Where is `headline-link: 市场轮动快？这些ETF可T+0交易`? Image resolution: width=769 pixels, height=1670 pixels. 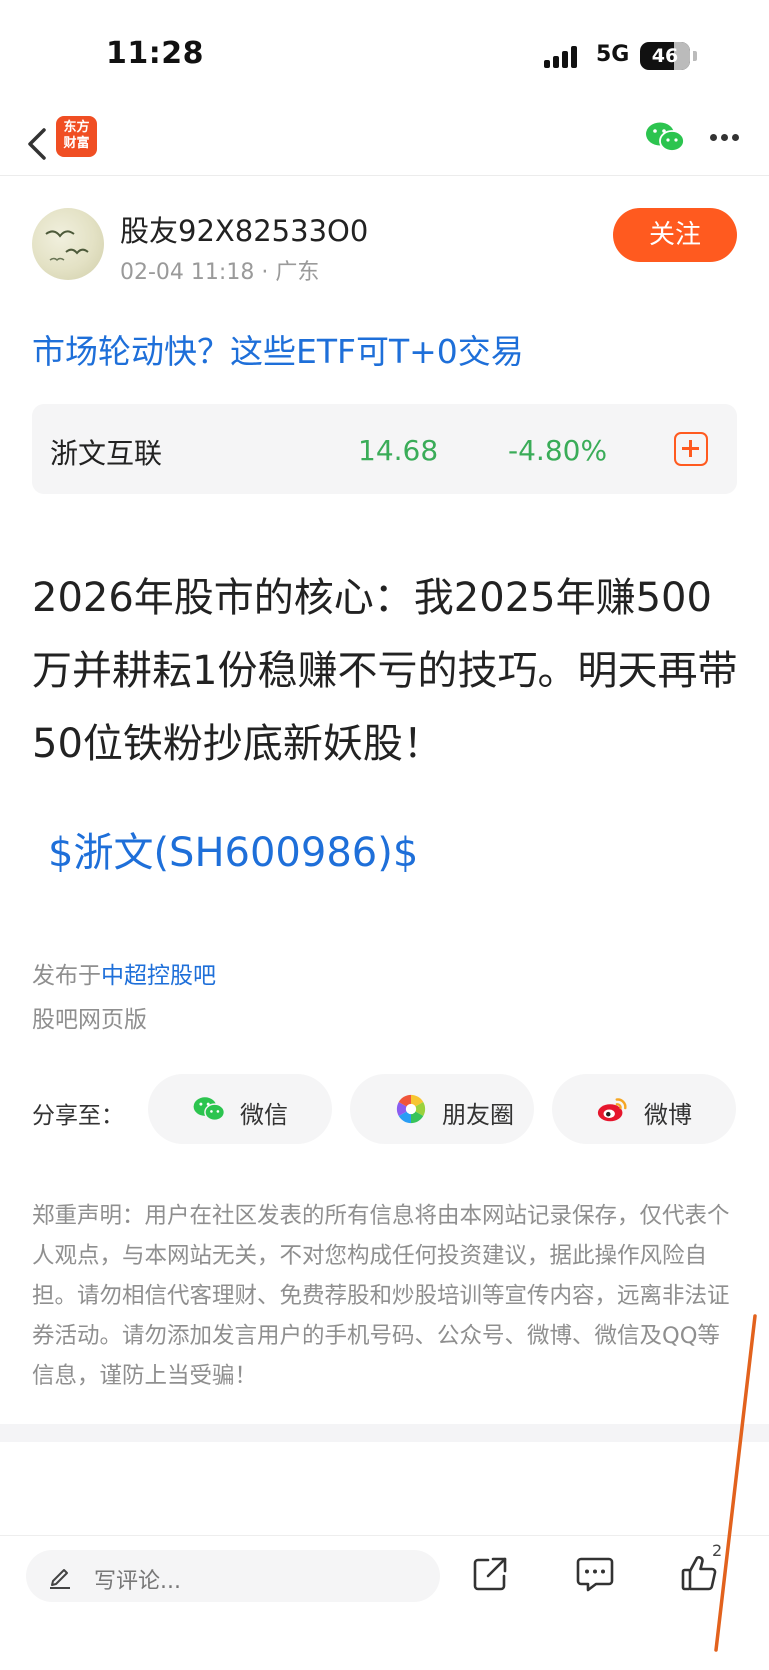 headline-link: 市场轮动快？这些ETF可T+0交易 is located at coordinates (278, 349).